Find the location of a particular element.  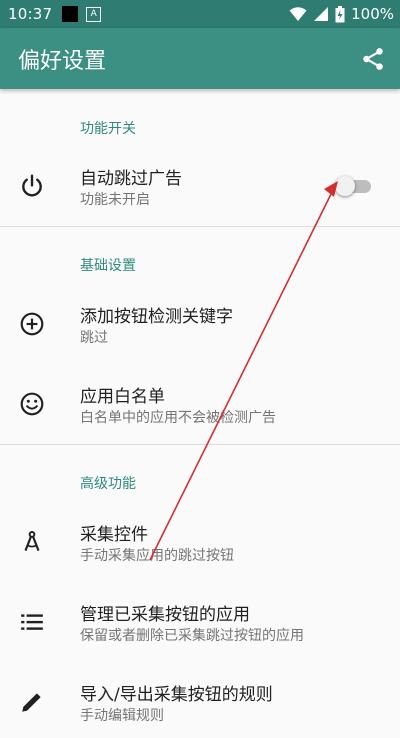

pref-title: 应用白名单 is located at coordinates (122, 397).